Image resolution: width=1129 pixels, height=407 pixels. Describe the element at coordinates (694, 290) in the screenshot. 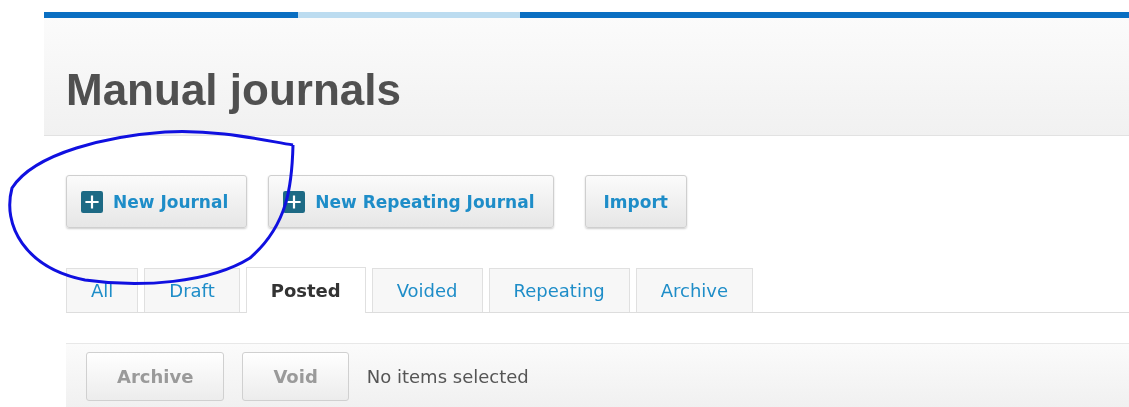

I see `tab: Archive` at that location.